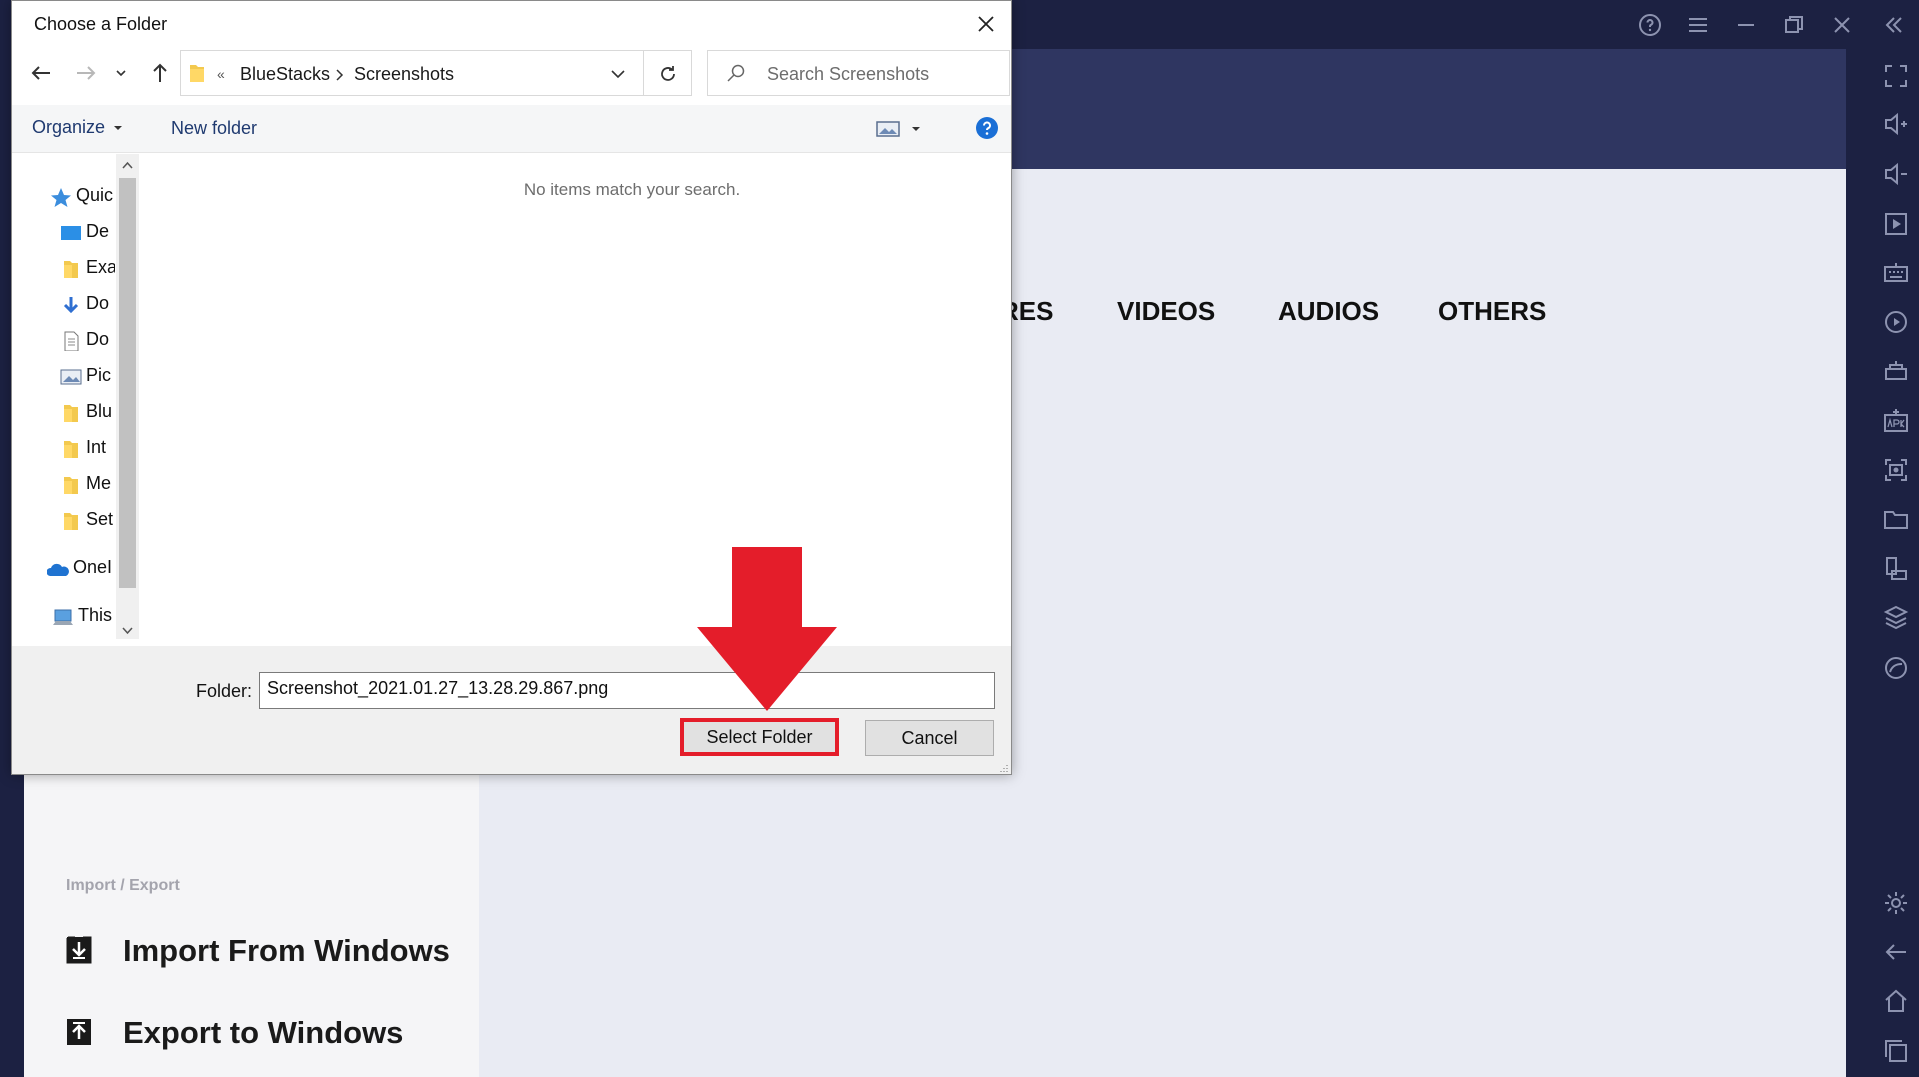  I want to click on eco-mode-icon, so click(1896, 668).